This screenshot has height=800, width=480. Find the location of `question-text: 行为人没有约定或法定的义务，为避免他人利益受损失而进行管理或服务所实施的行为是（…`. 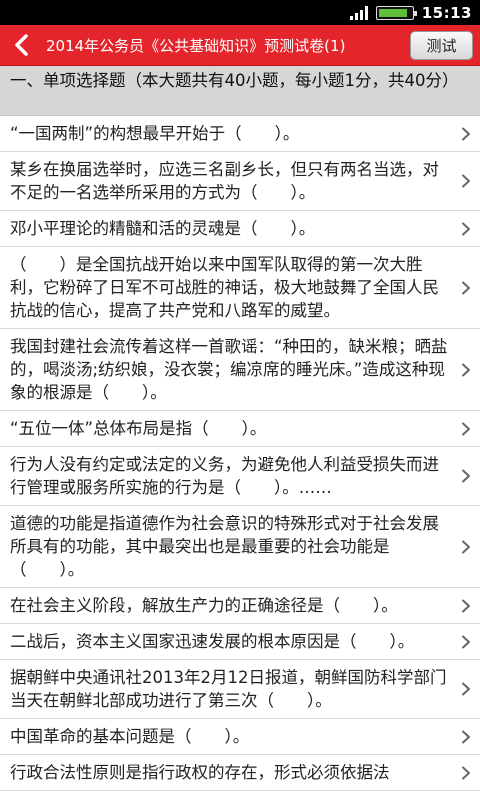

question-text: 行为人没有约定或法定的义务，为避免他人利益受损失而进行管理或服务所实施的行为是（… is located at coordinates (224, 476).